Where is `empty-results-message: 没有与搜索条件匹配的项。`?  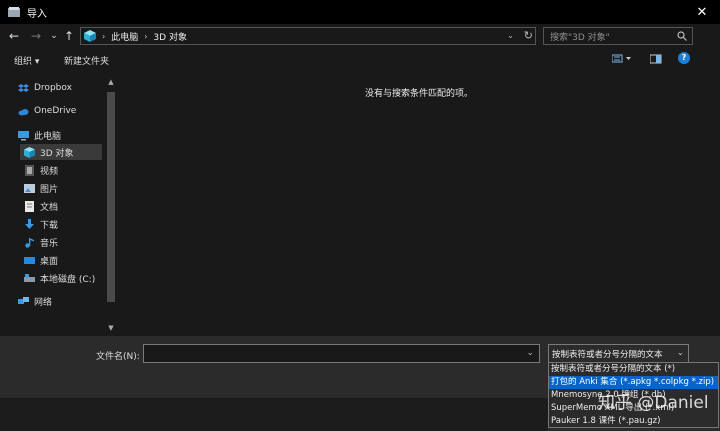
empty-results-message: 没有与搜索条件匹配的项。 is located at coordinates (418, 94).